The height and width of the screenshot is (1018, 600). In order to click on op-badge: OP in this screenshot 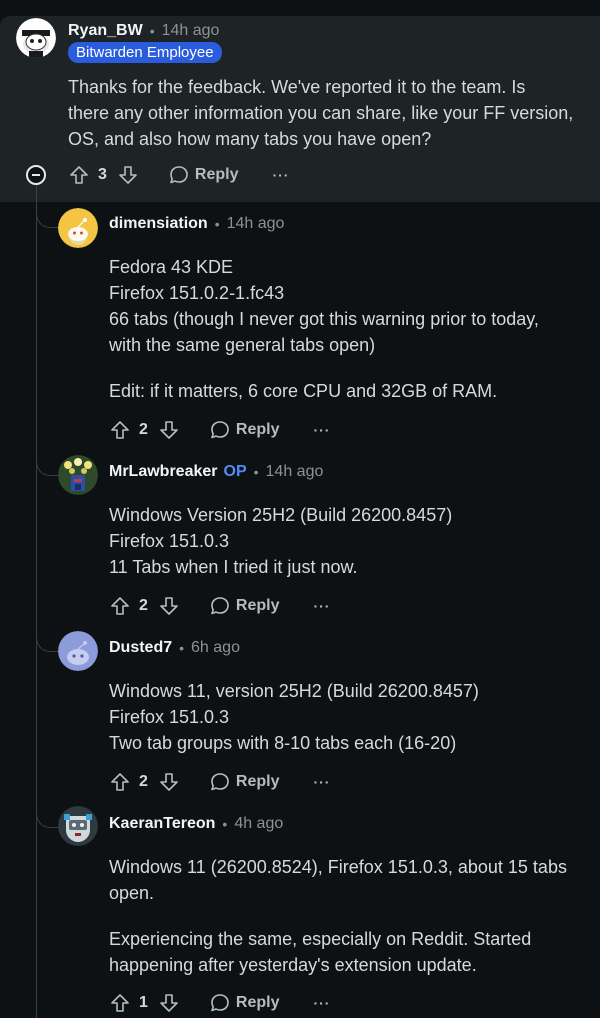, I will do `click(235, 471)`.